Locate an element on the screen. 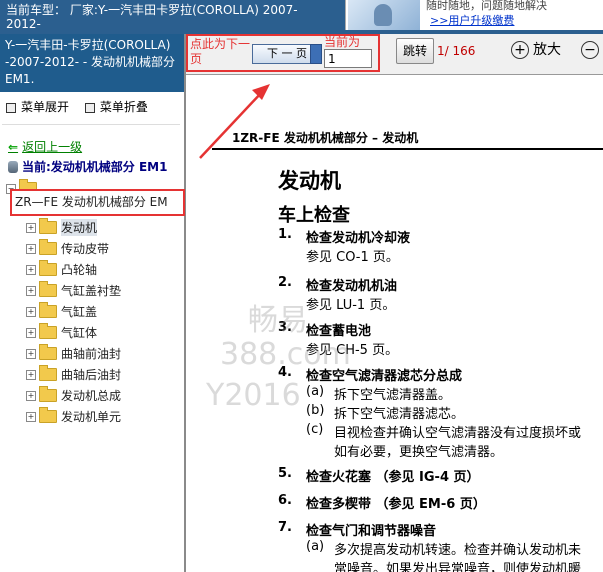 The height and width of the screenshot is (572, 603). step-title: 检查发动机冷却液 is located at coordinates (358, 238).